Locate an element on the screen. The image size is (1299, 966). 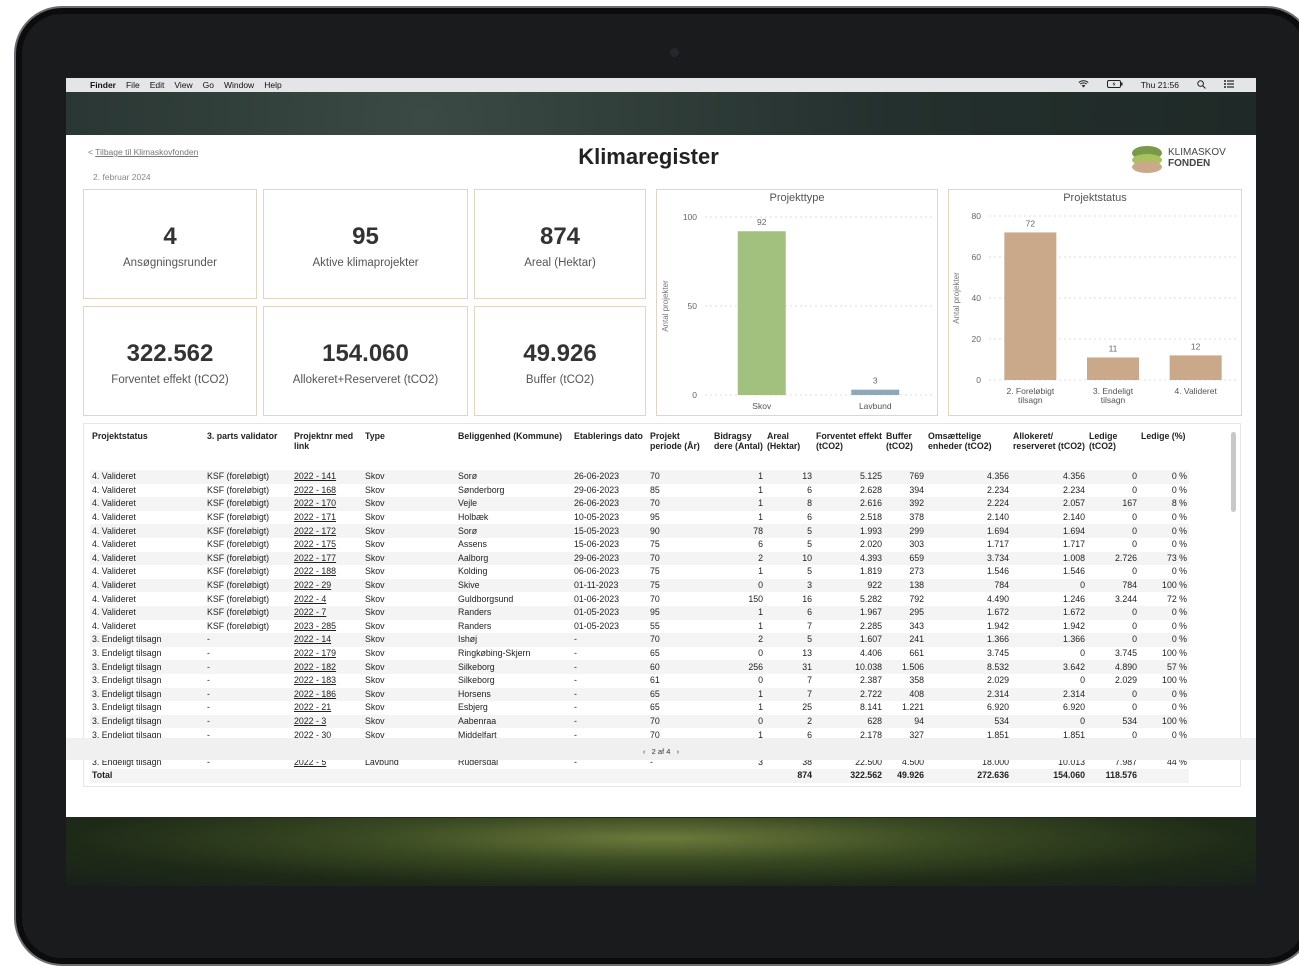
column-header: Forventet effekt (tCO2) is located at coordinates (849, 450).